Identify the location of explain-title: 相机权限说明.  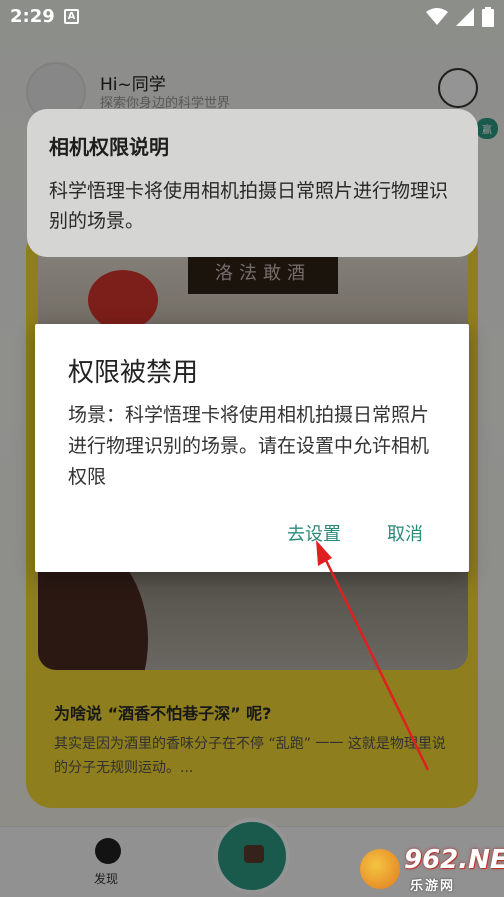
(109, 147).